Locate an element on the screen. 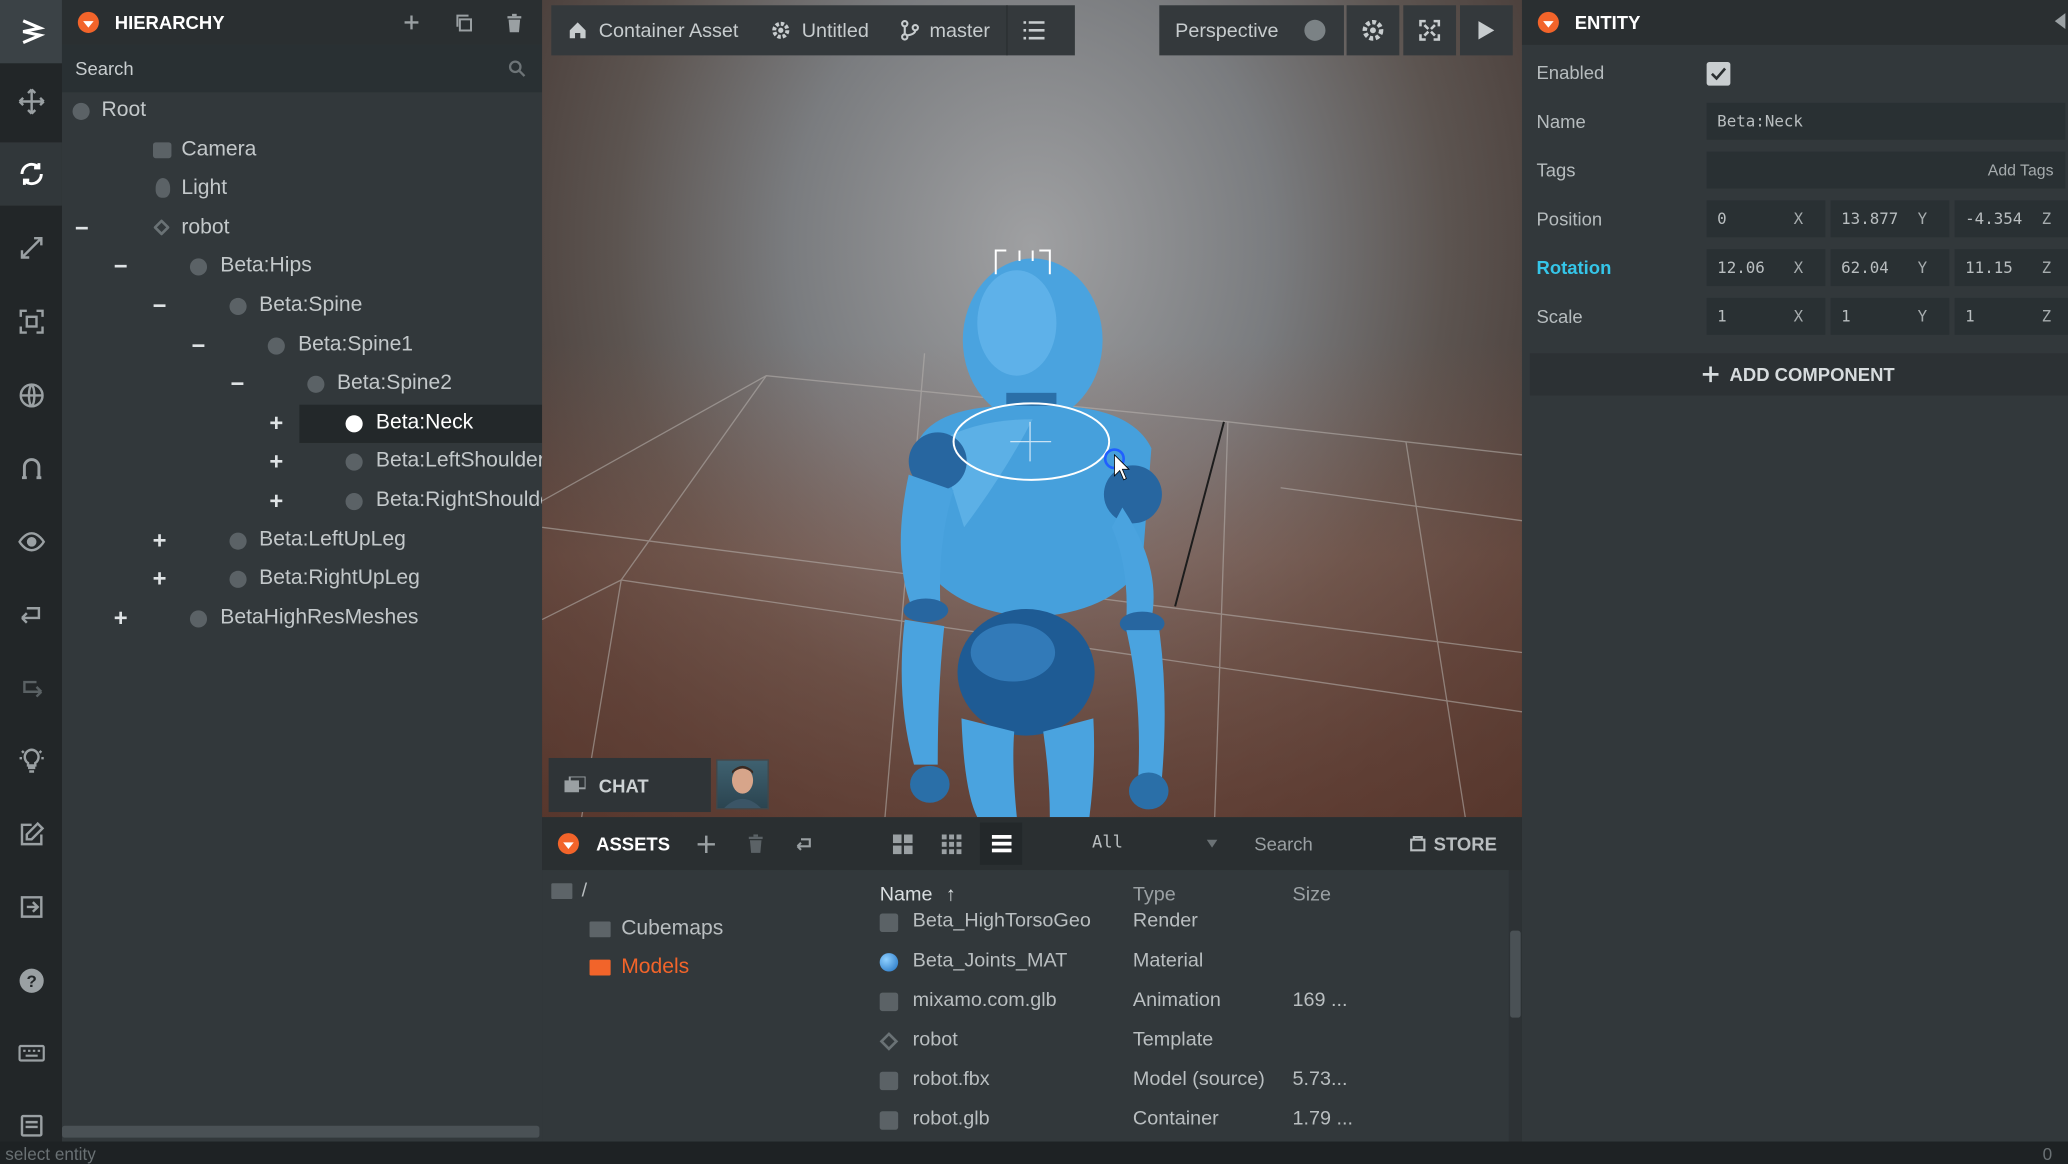 The height and width of the screenshot is (1164, 2068). add-component-button: ADD COMPONENT is located at coordinates (1798, 374).